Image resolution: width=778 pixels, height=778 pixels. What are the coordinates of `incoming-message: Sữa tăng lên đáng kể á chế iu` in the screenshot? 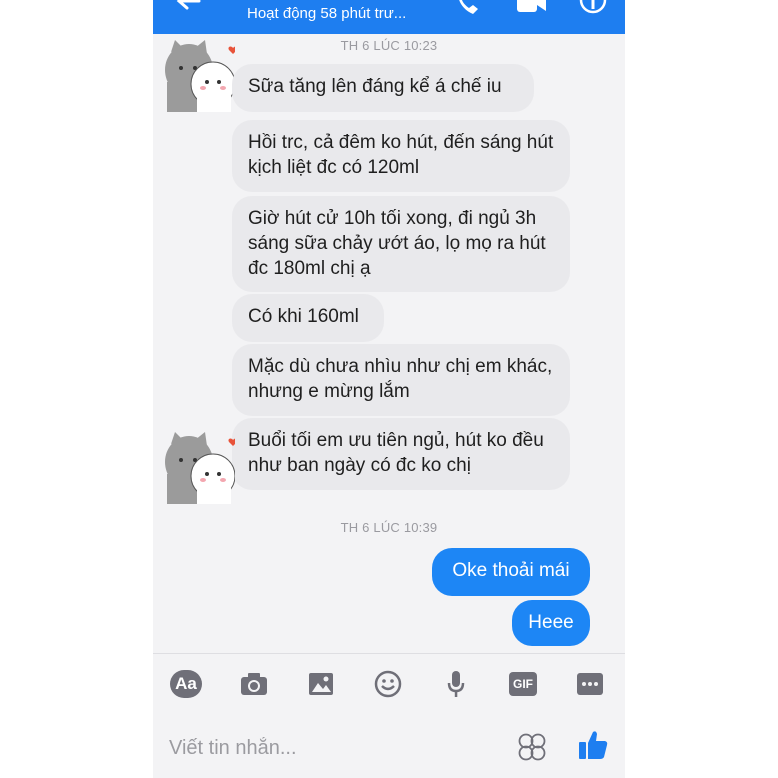 It's located at (383, 88).